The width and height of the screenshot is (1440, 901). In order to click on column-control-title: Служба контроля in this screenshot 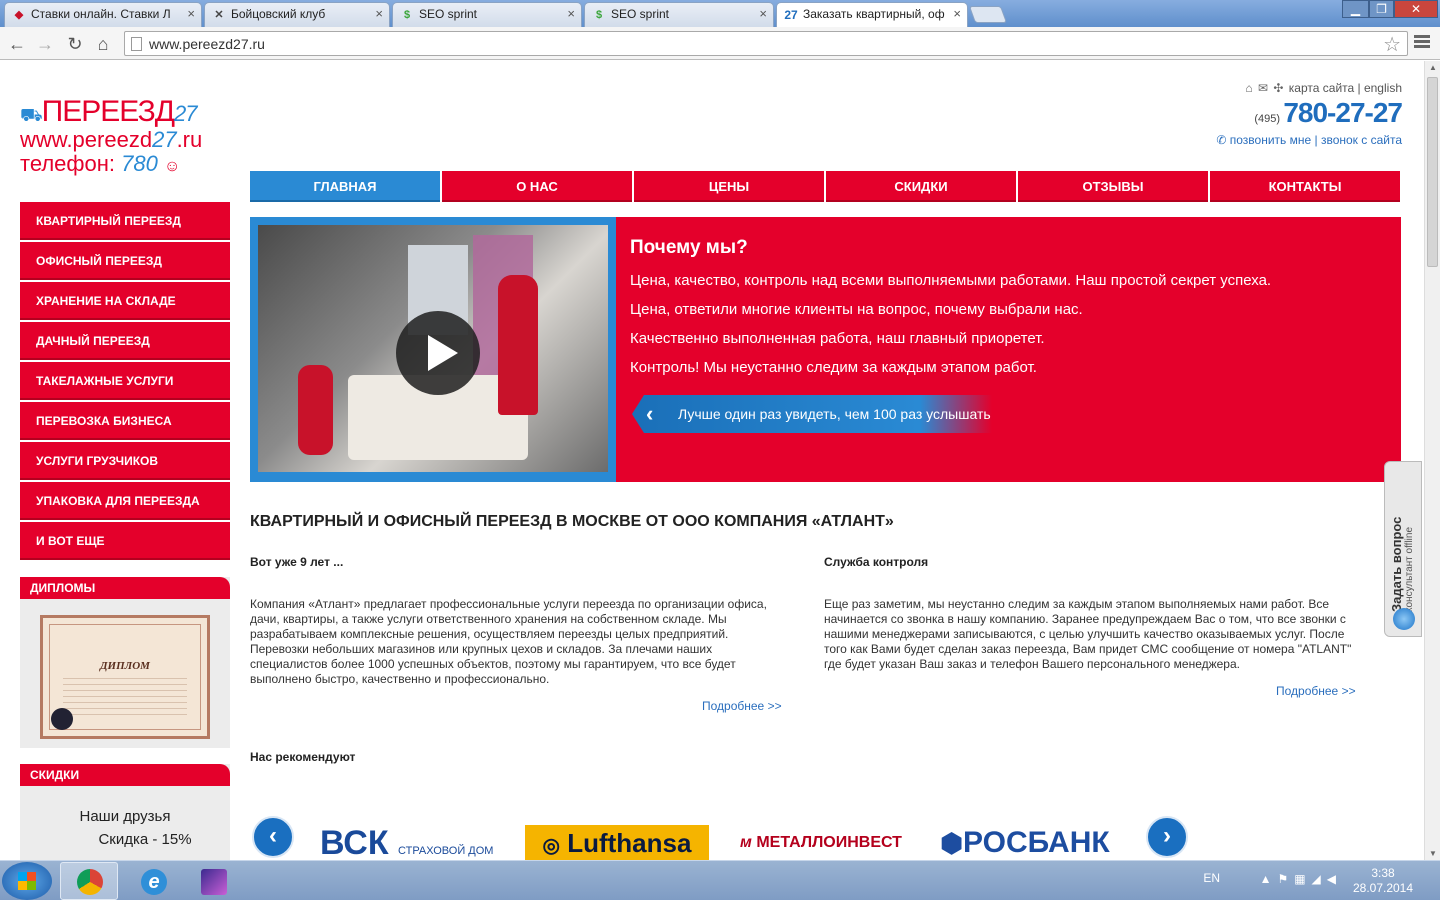, I will do `click(876, 562)`.